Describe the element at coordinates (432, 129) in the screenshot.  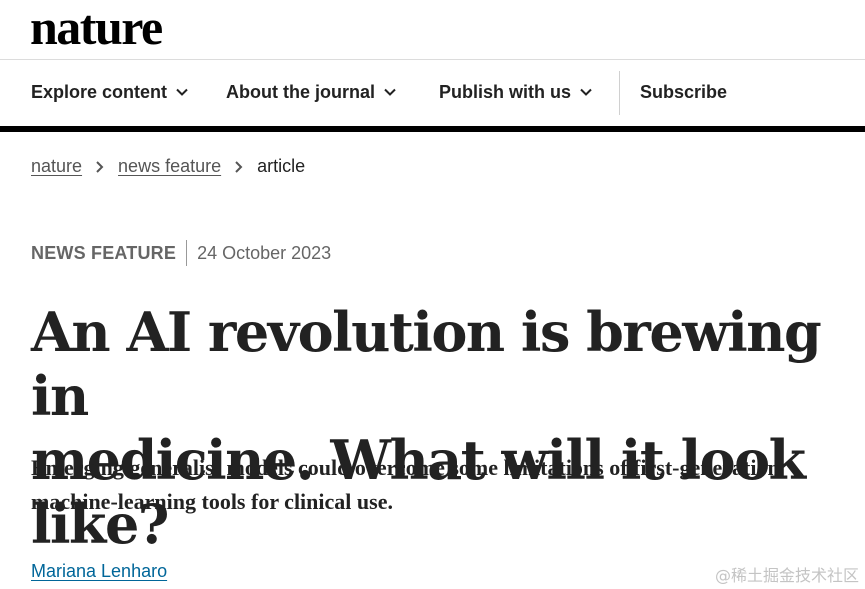
I see `nav-bottom-rule` at that location.